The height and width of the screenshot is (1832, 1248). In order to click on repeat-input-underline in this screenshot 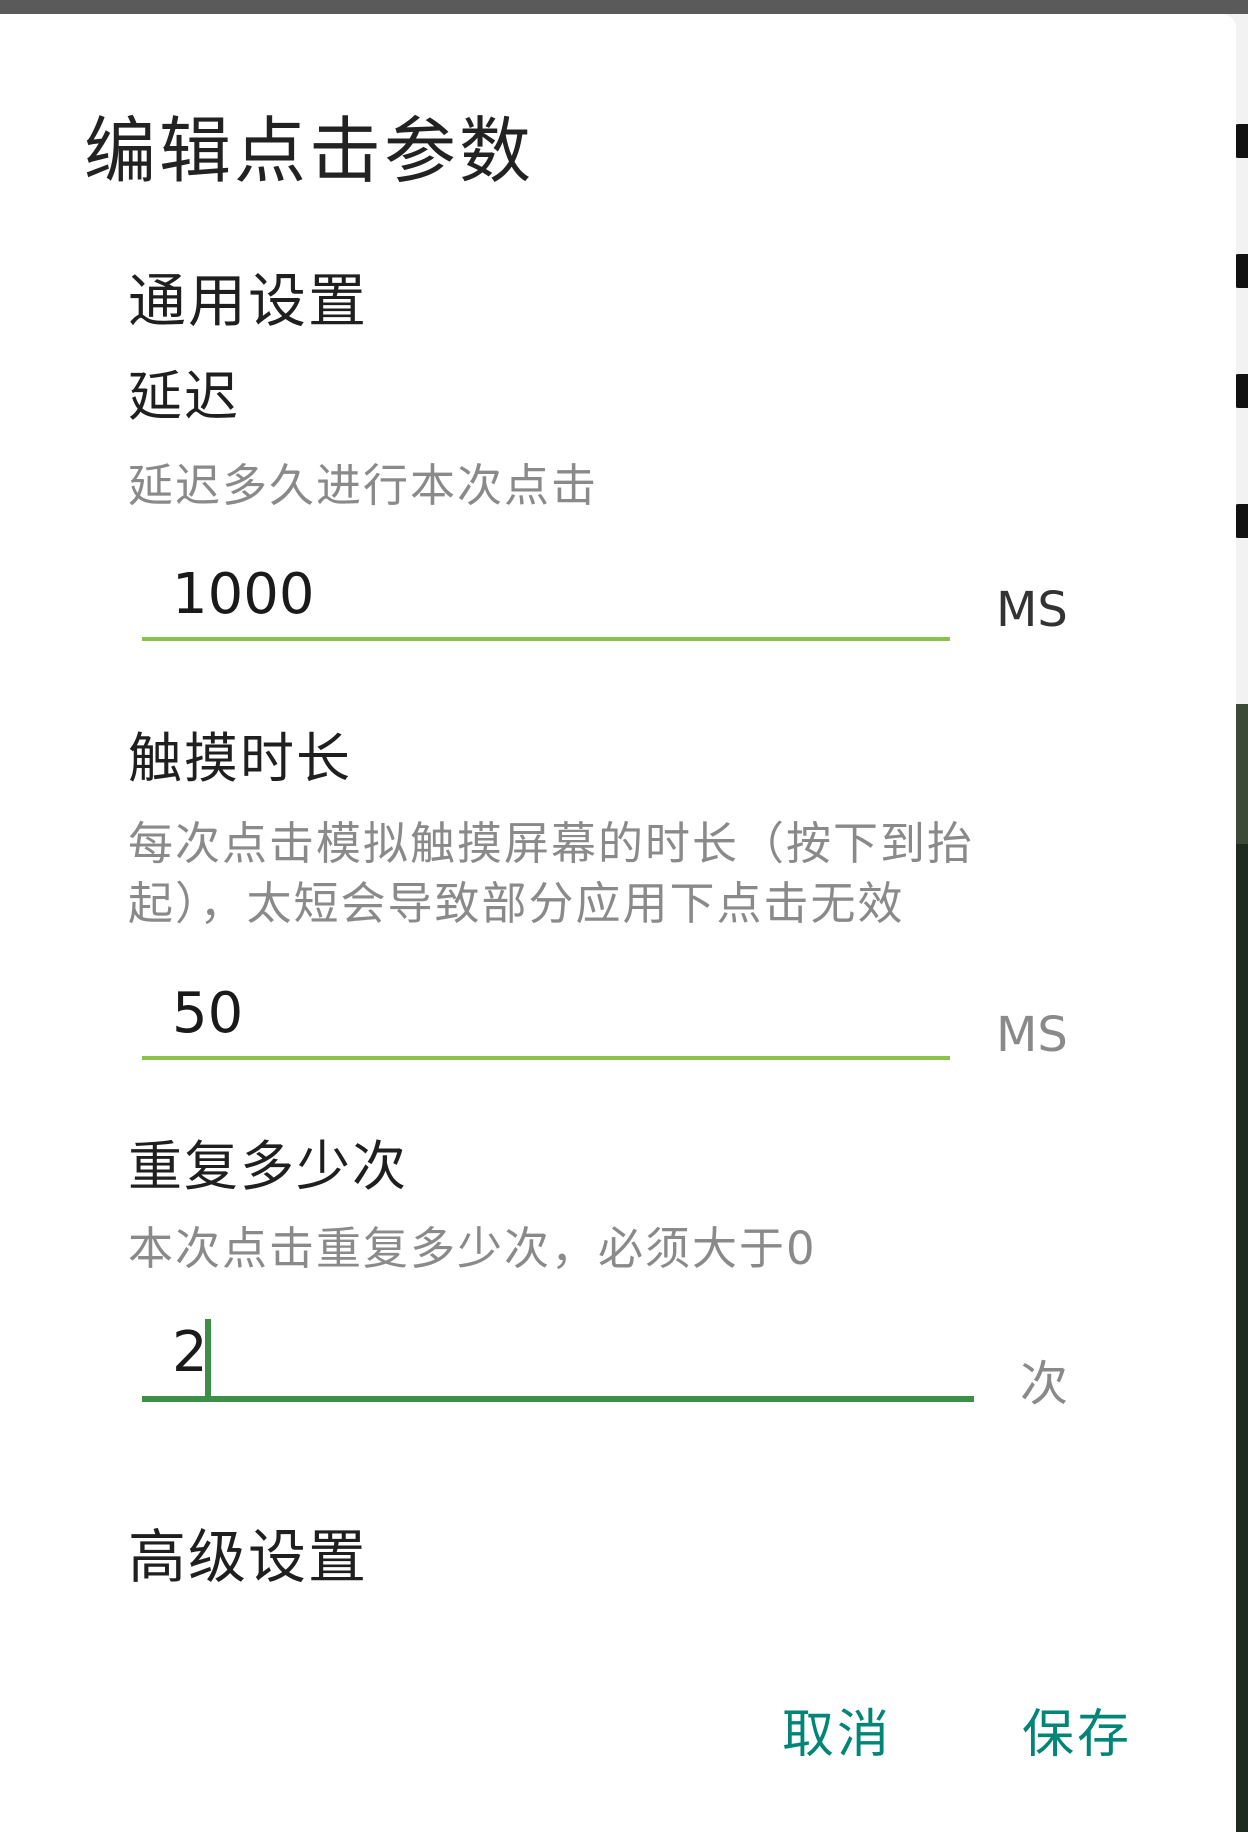, I will do `click(558, 1399)`.